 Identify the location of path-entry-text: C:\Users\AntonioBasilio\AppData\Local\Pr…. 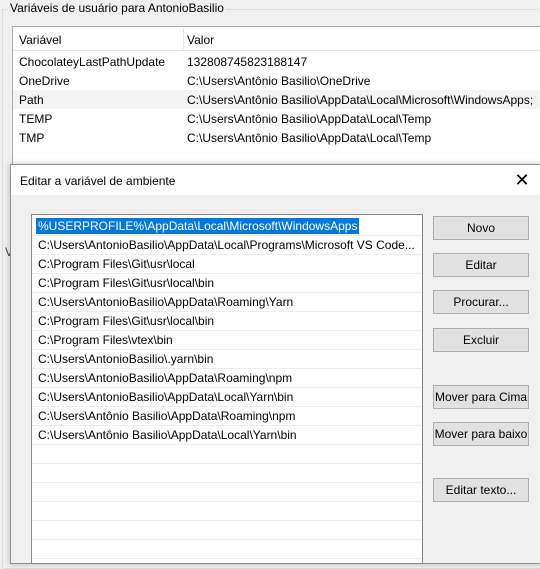
(226, 245).